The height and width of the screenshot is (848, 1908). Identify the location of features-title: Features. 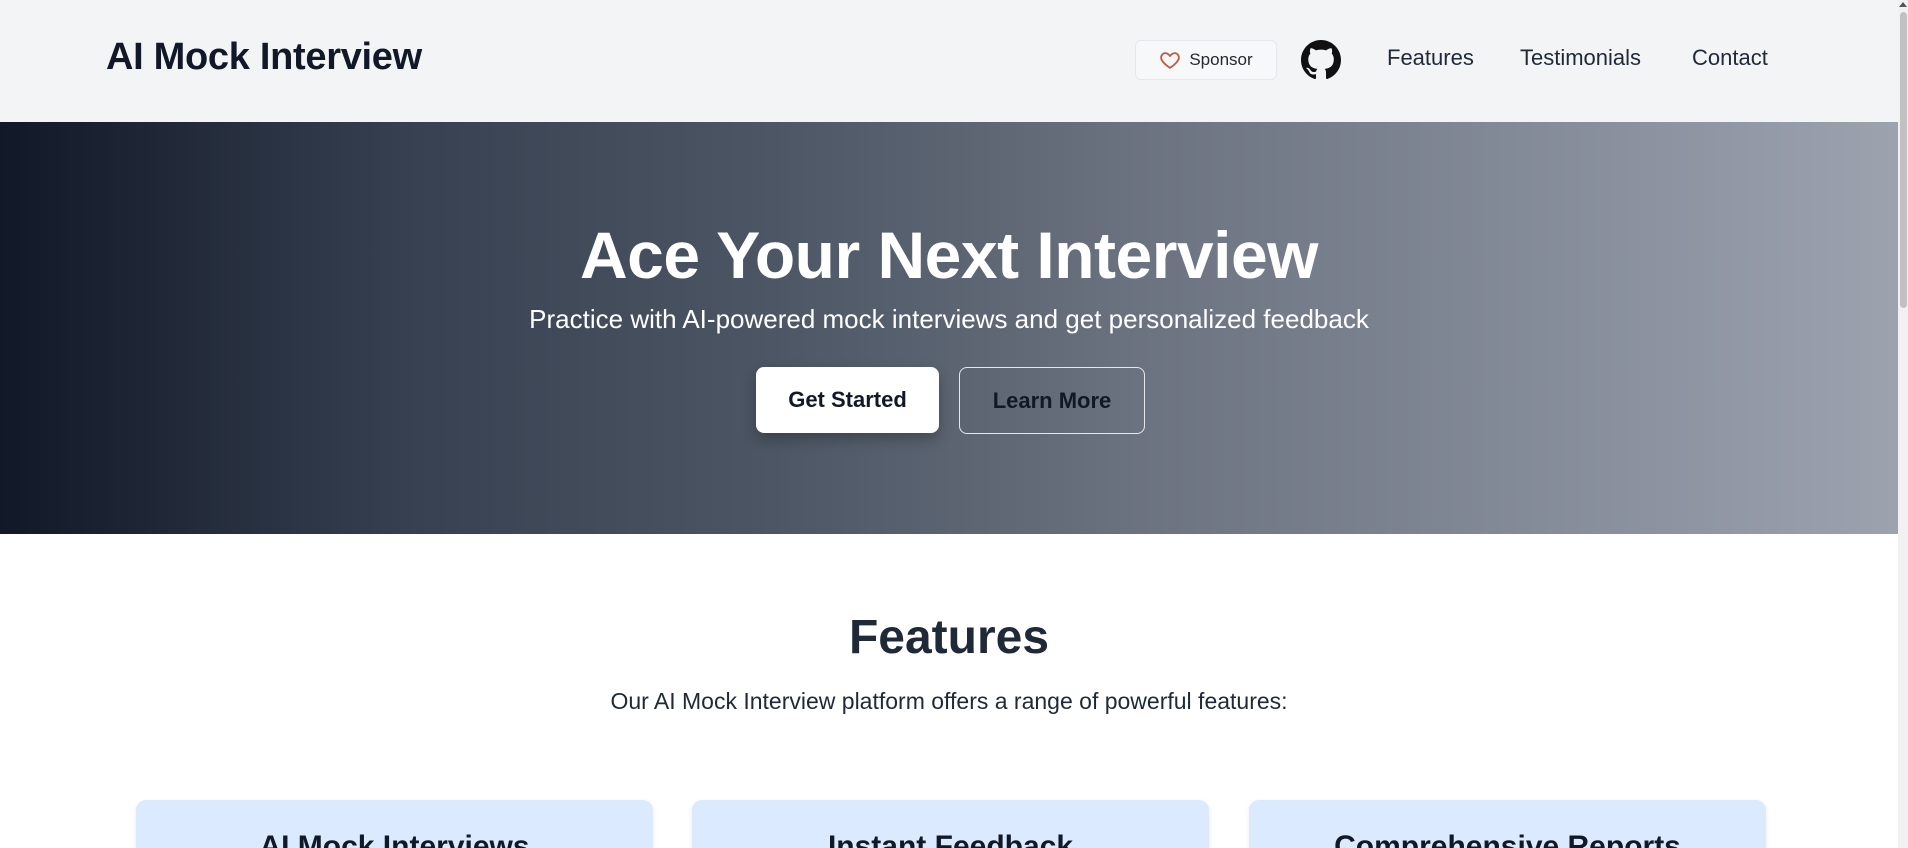
(949, 637).